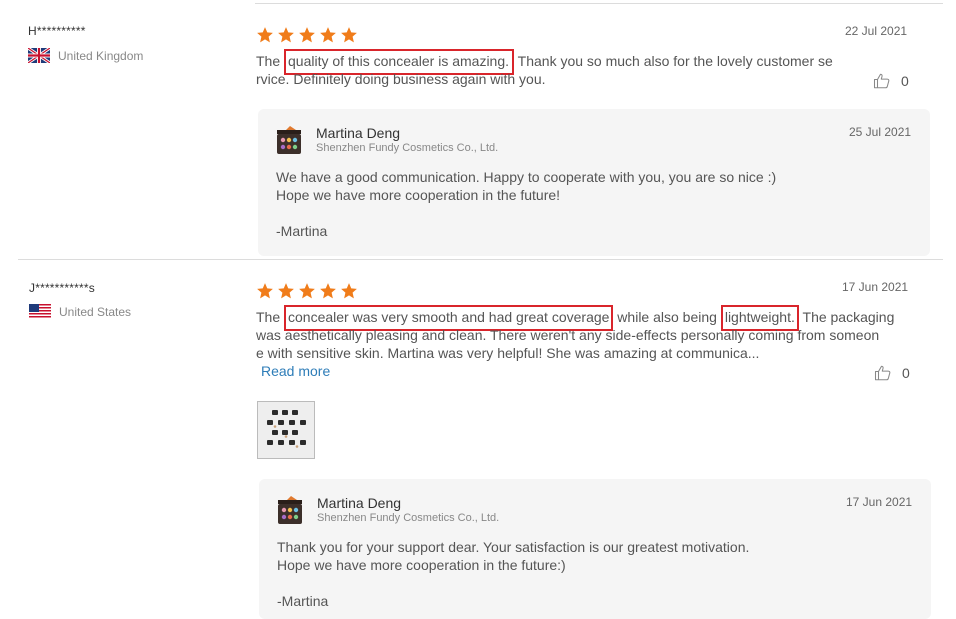 The image size is (956, 619). I want to click on review-photo-thumbnail, so click(286, 430).